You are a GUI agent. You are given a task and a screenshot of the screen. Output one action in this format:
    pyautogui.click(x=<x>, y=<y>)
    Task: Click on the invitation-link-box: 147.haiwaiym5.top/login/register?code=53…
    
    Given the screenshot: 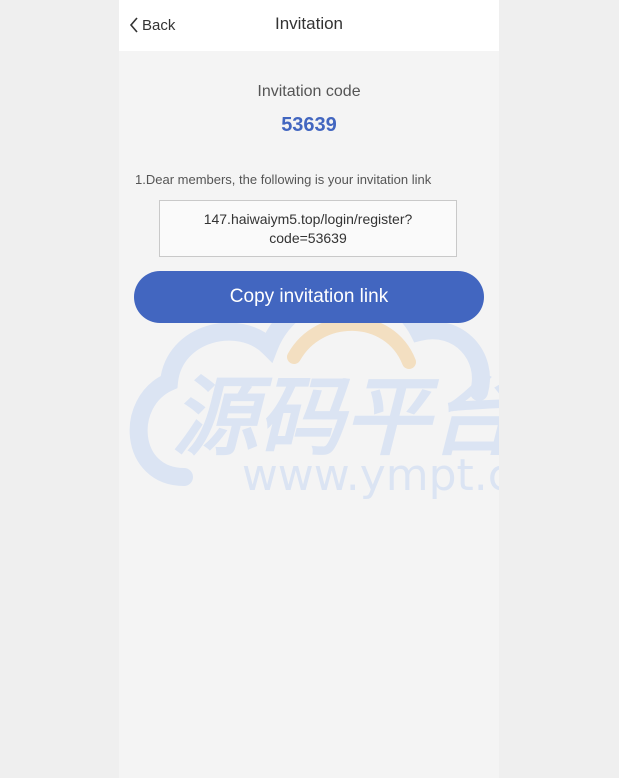 What is the action you would take?
    pyautogui.click(x=308, y=228)
    